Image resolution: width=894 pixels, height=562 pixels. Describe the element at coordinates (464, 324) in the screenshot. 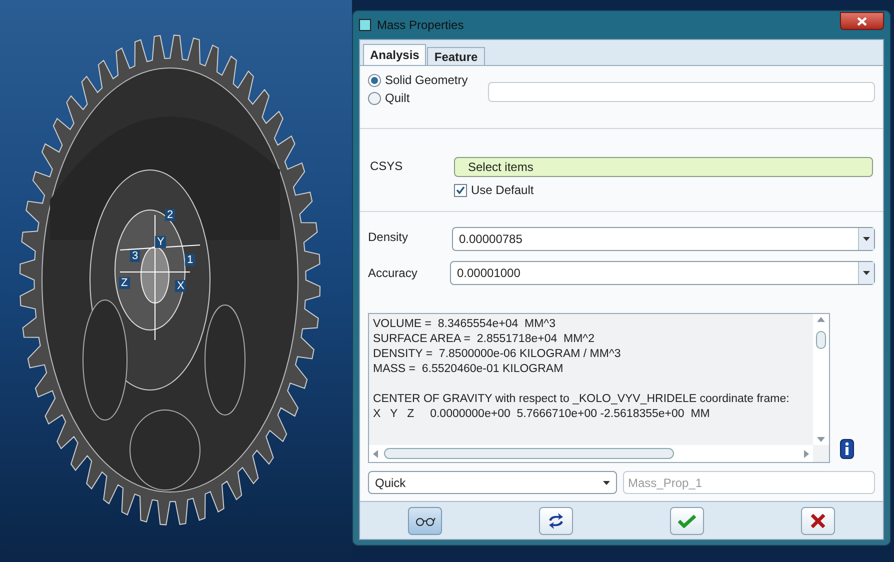

I see `result-line: VOLUME = 8.3465554e+04 MM^3` at that location.